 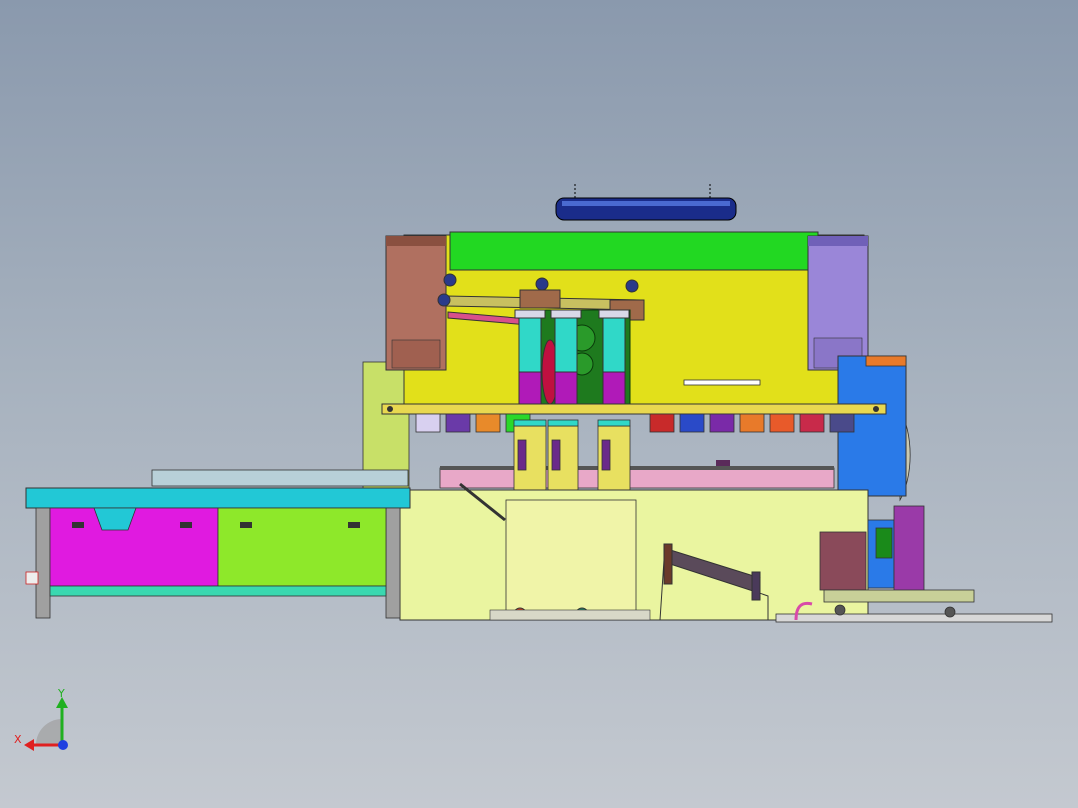 What do you see at coordinates (218, 544) in the screenshot?
I see `left-feed-table` at bounding box center [218, 544].